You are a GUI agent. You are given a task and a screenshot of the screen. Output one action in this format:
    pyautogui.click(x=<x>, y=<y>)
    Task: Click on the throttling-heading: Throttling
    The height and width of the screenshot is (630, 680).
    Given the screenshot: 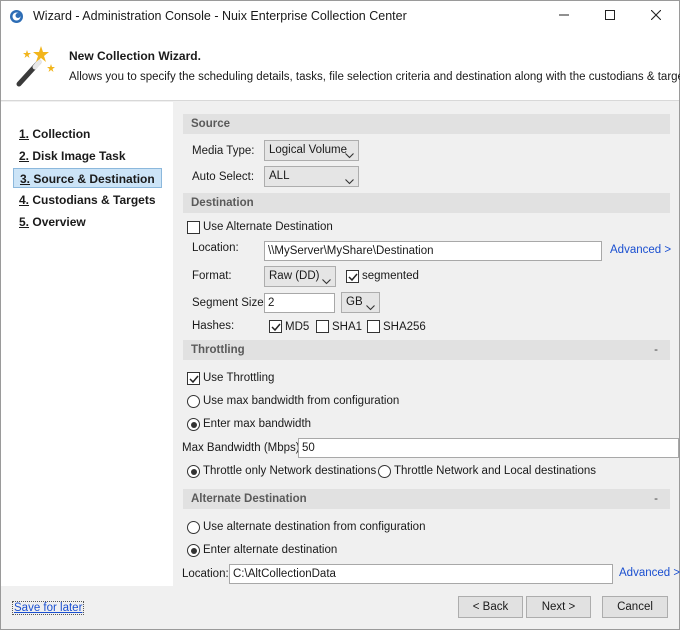 What is the action you would take?
    pyautogui.click(x=218, y=350)
    